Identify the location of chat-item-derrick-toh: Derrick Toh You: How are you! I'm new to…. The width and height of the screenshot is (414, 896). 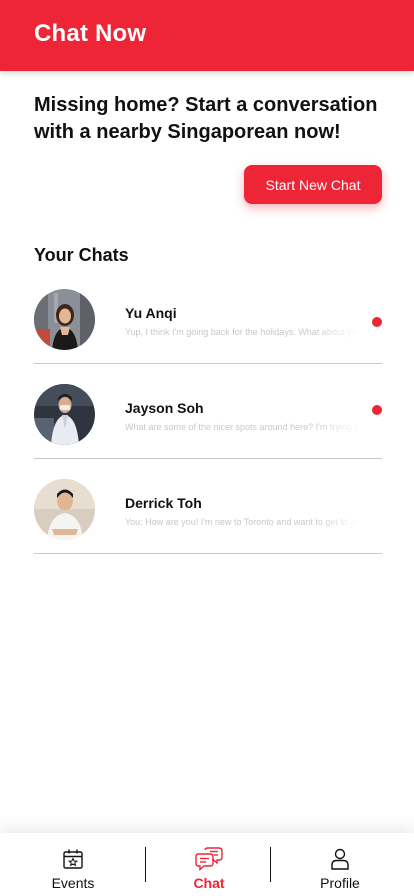
(208, 506).